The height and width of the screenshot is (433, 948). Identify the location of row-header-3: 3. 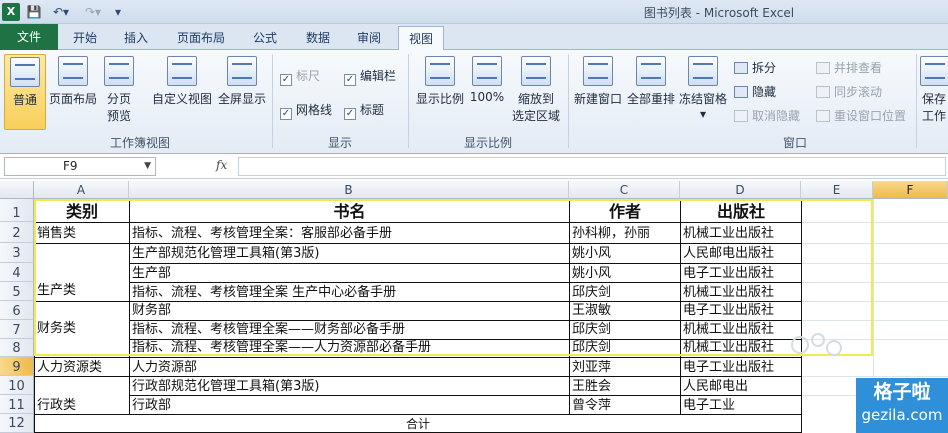
(17, 253).